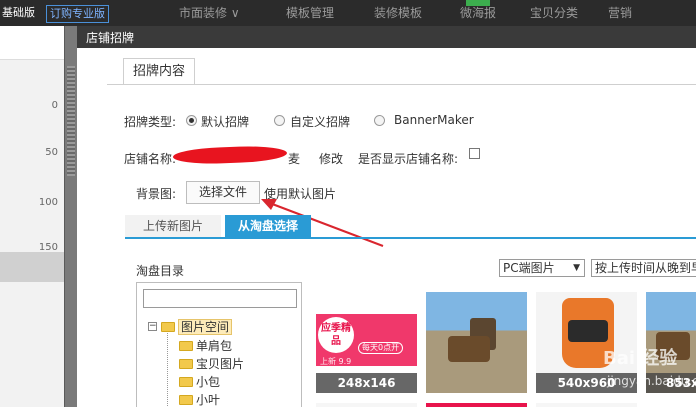 This screenshot has width=696, height=407. What do you see at coordinates (160, 271) in the screenshot?
I see `taopan-directory-label: 淘盘目录` at bounding box center [160, 271].